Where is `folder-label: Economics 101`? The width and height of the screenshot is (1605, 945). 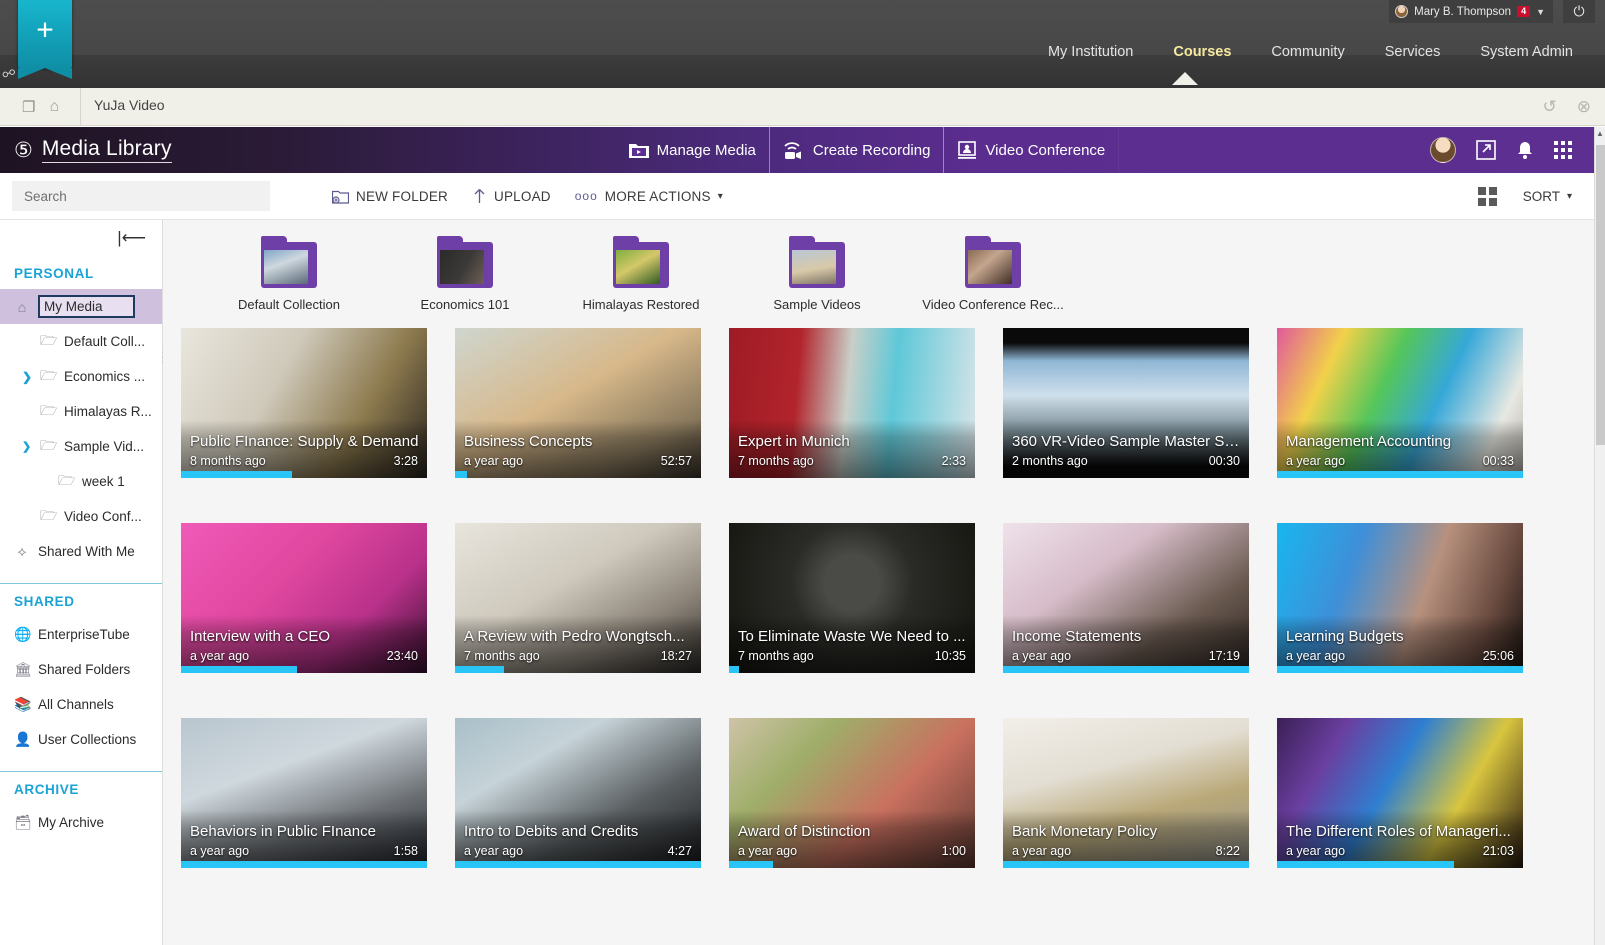 folder-label: Economics 101 is located at coordinates (465, 304).